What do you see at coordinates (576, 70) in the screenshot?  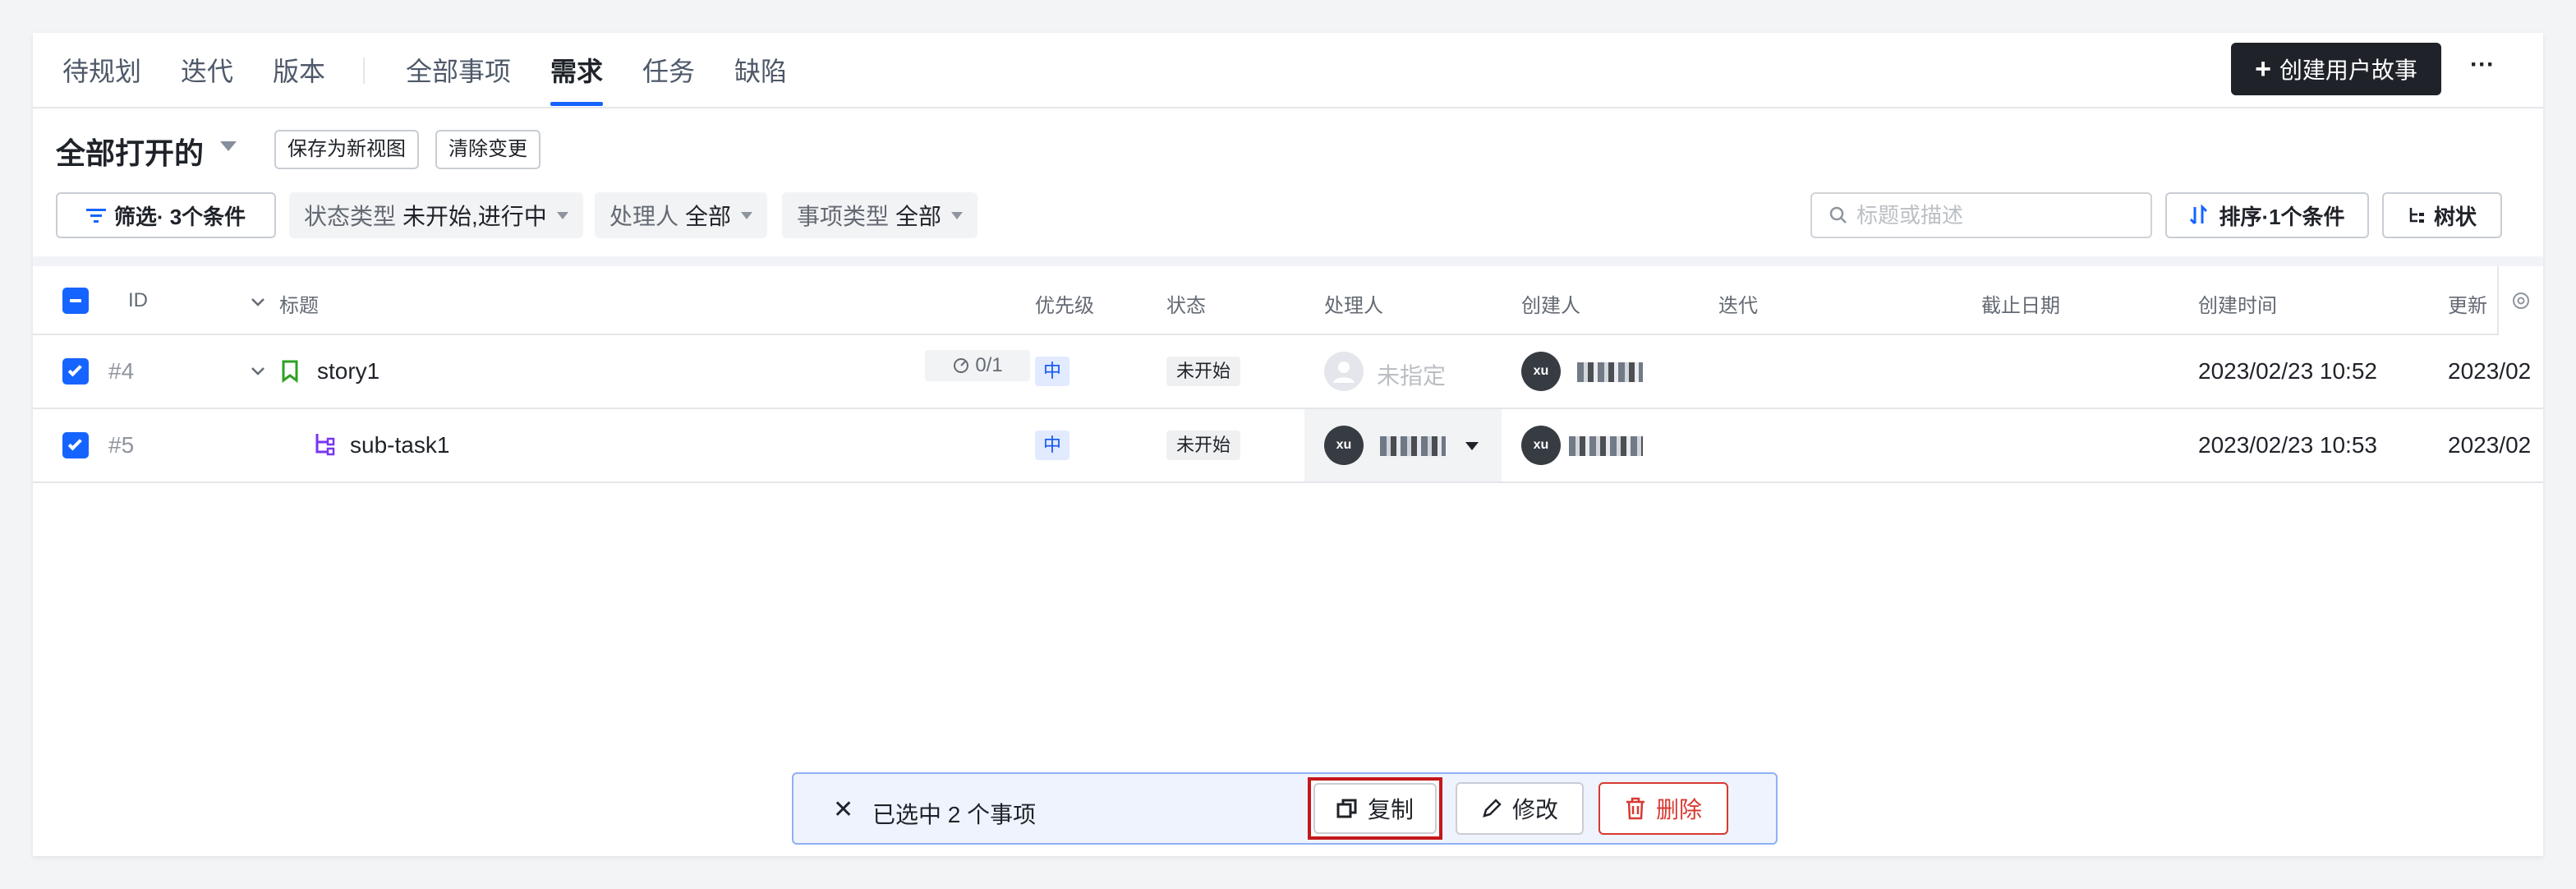 I see `tab-requirements: 需求` at bounding box center [576, 70].